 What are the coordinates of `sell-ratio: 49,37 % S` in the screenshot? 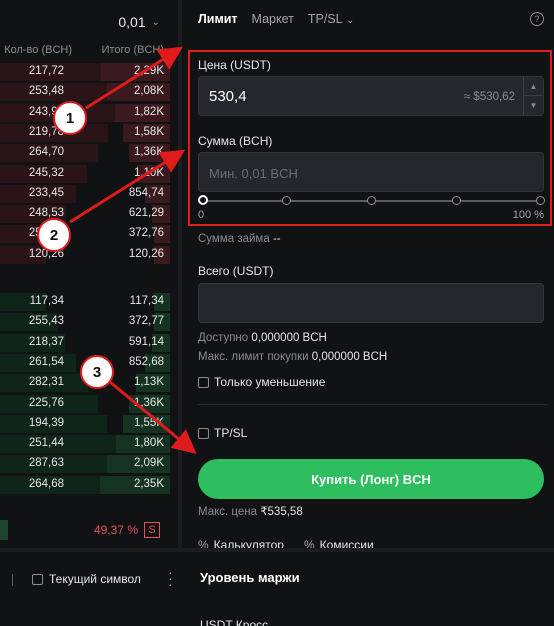 It's located at (127, 530).